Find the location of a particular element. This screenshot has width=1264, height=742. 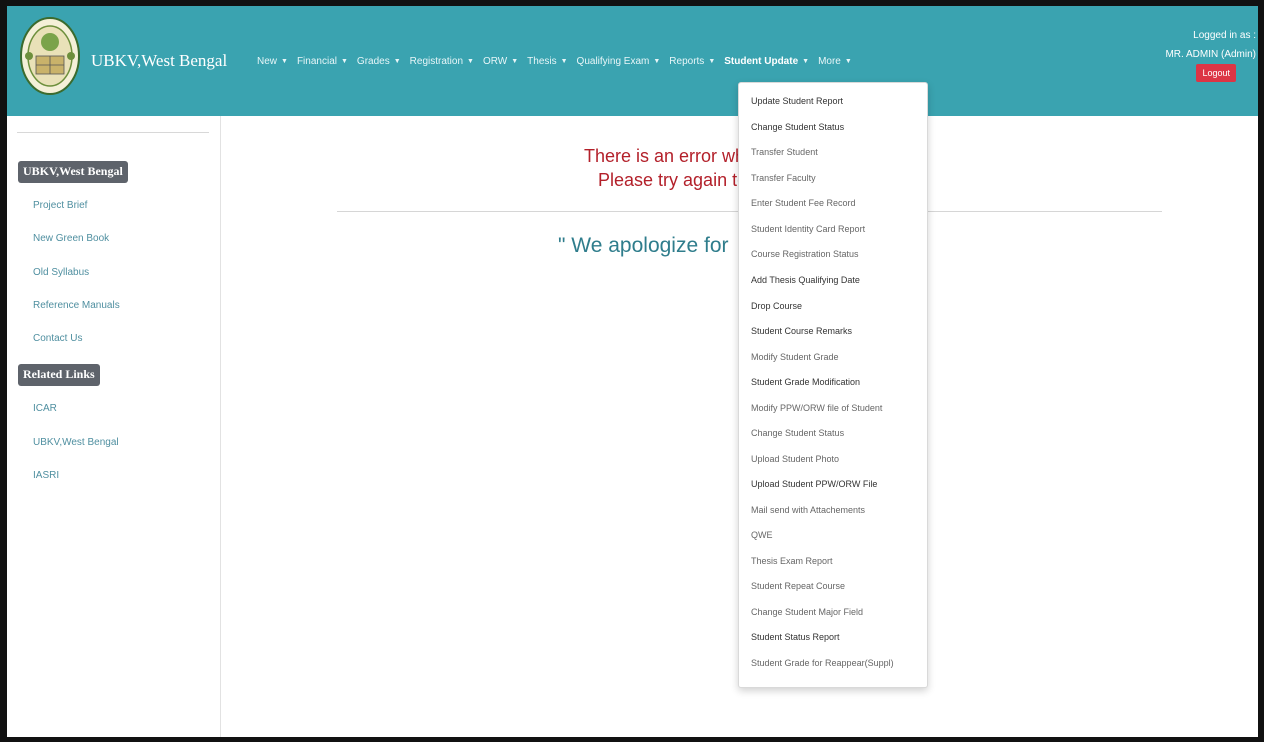

menu-item-update-student-report: Update Student Report is located at coordinates (797, 101).